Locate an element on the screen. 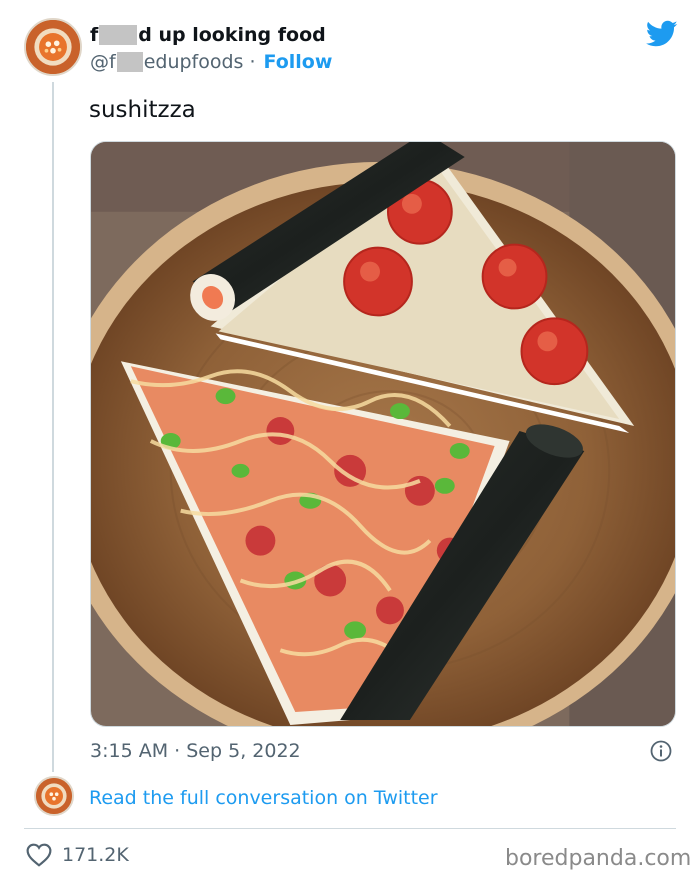  author-block: f d up looking food @f edupfoods · Follow is located at coordinates (211, 48).